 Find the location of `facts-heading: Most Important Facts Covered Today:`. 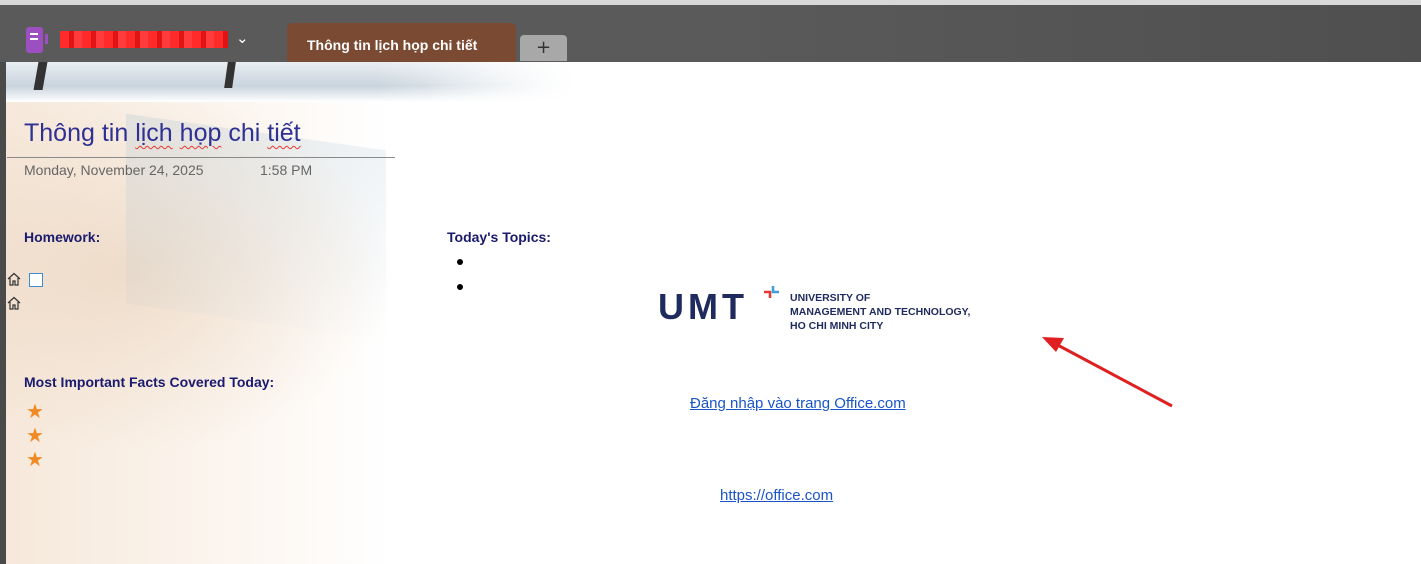

facts-heading: Most Important Facts Covered Today: is located at coordinates (149, 382).